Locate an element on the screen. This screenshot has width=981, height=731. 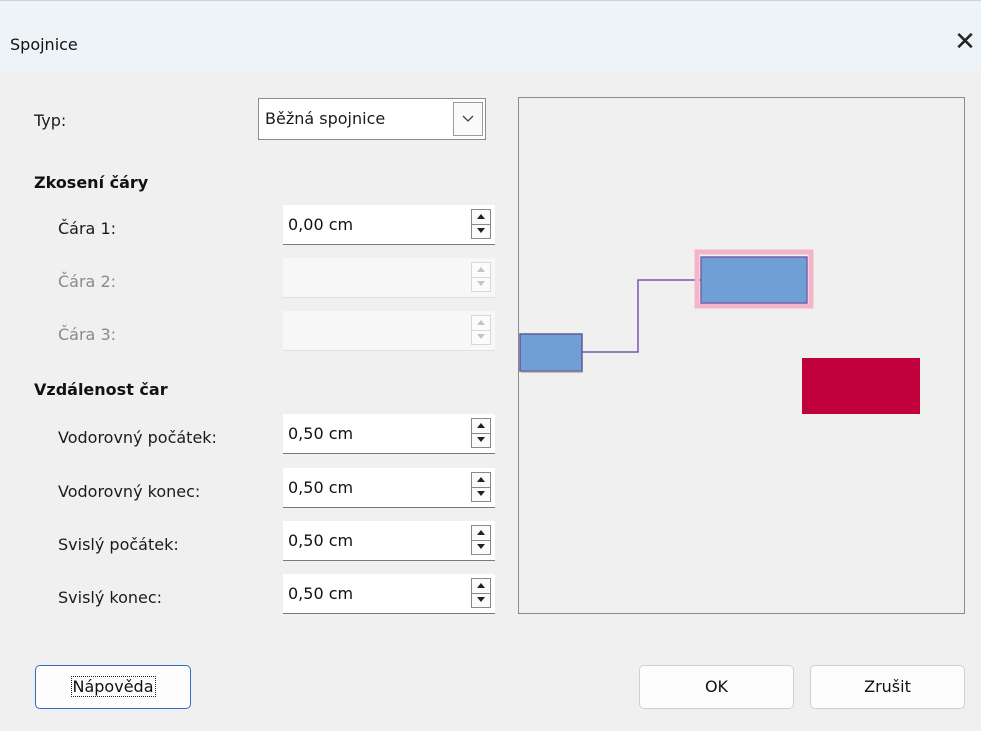
preview-canvas is located at coordinates (719, 331).